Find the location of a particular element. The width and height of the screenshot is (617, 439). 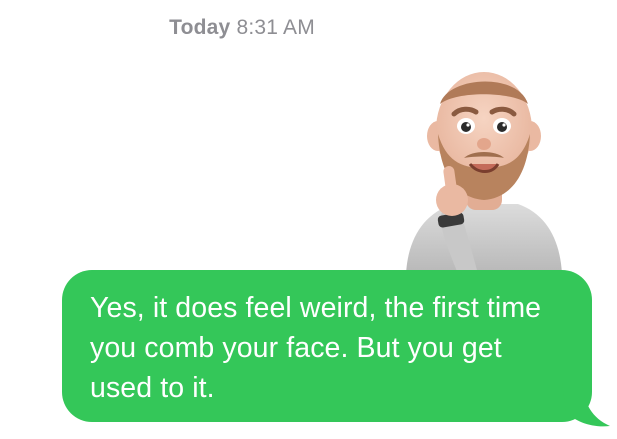

timestamp-day: Today is located at coordinates (200, 27).